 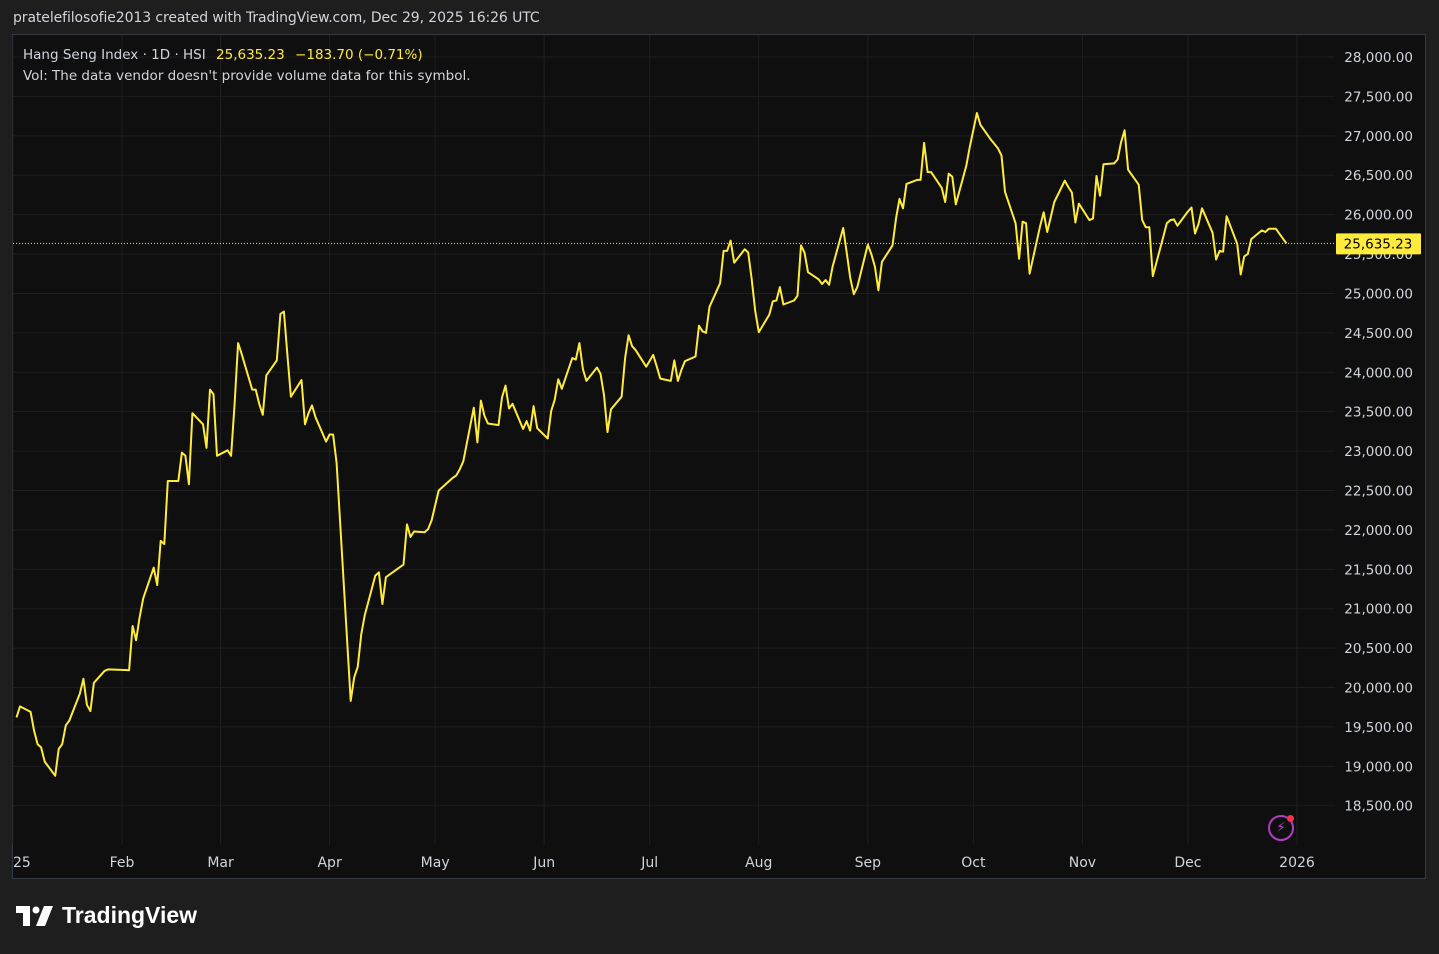 I want to click on x-tick-label: Nov, so click(x=1082, y=863).